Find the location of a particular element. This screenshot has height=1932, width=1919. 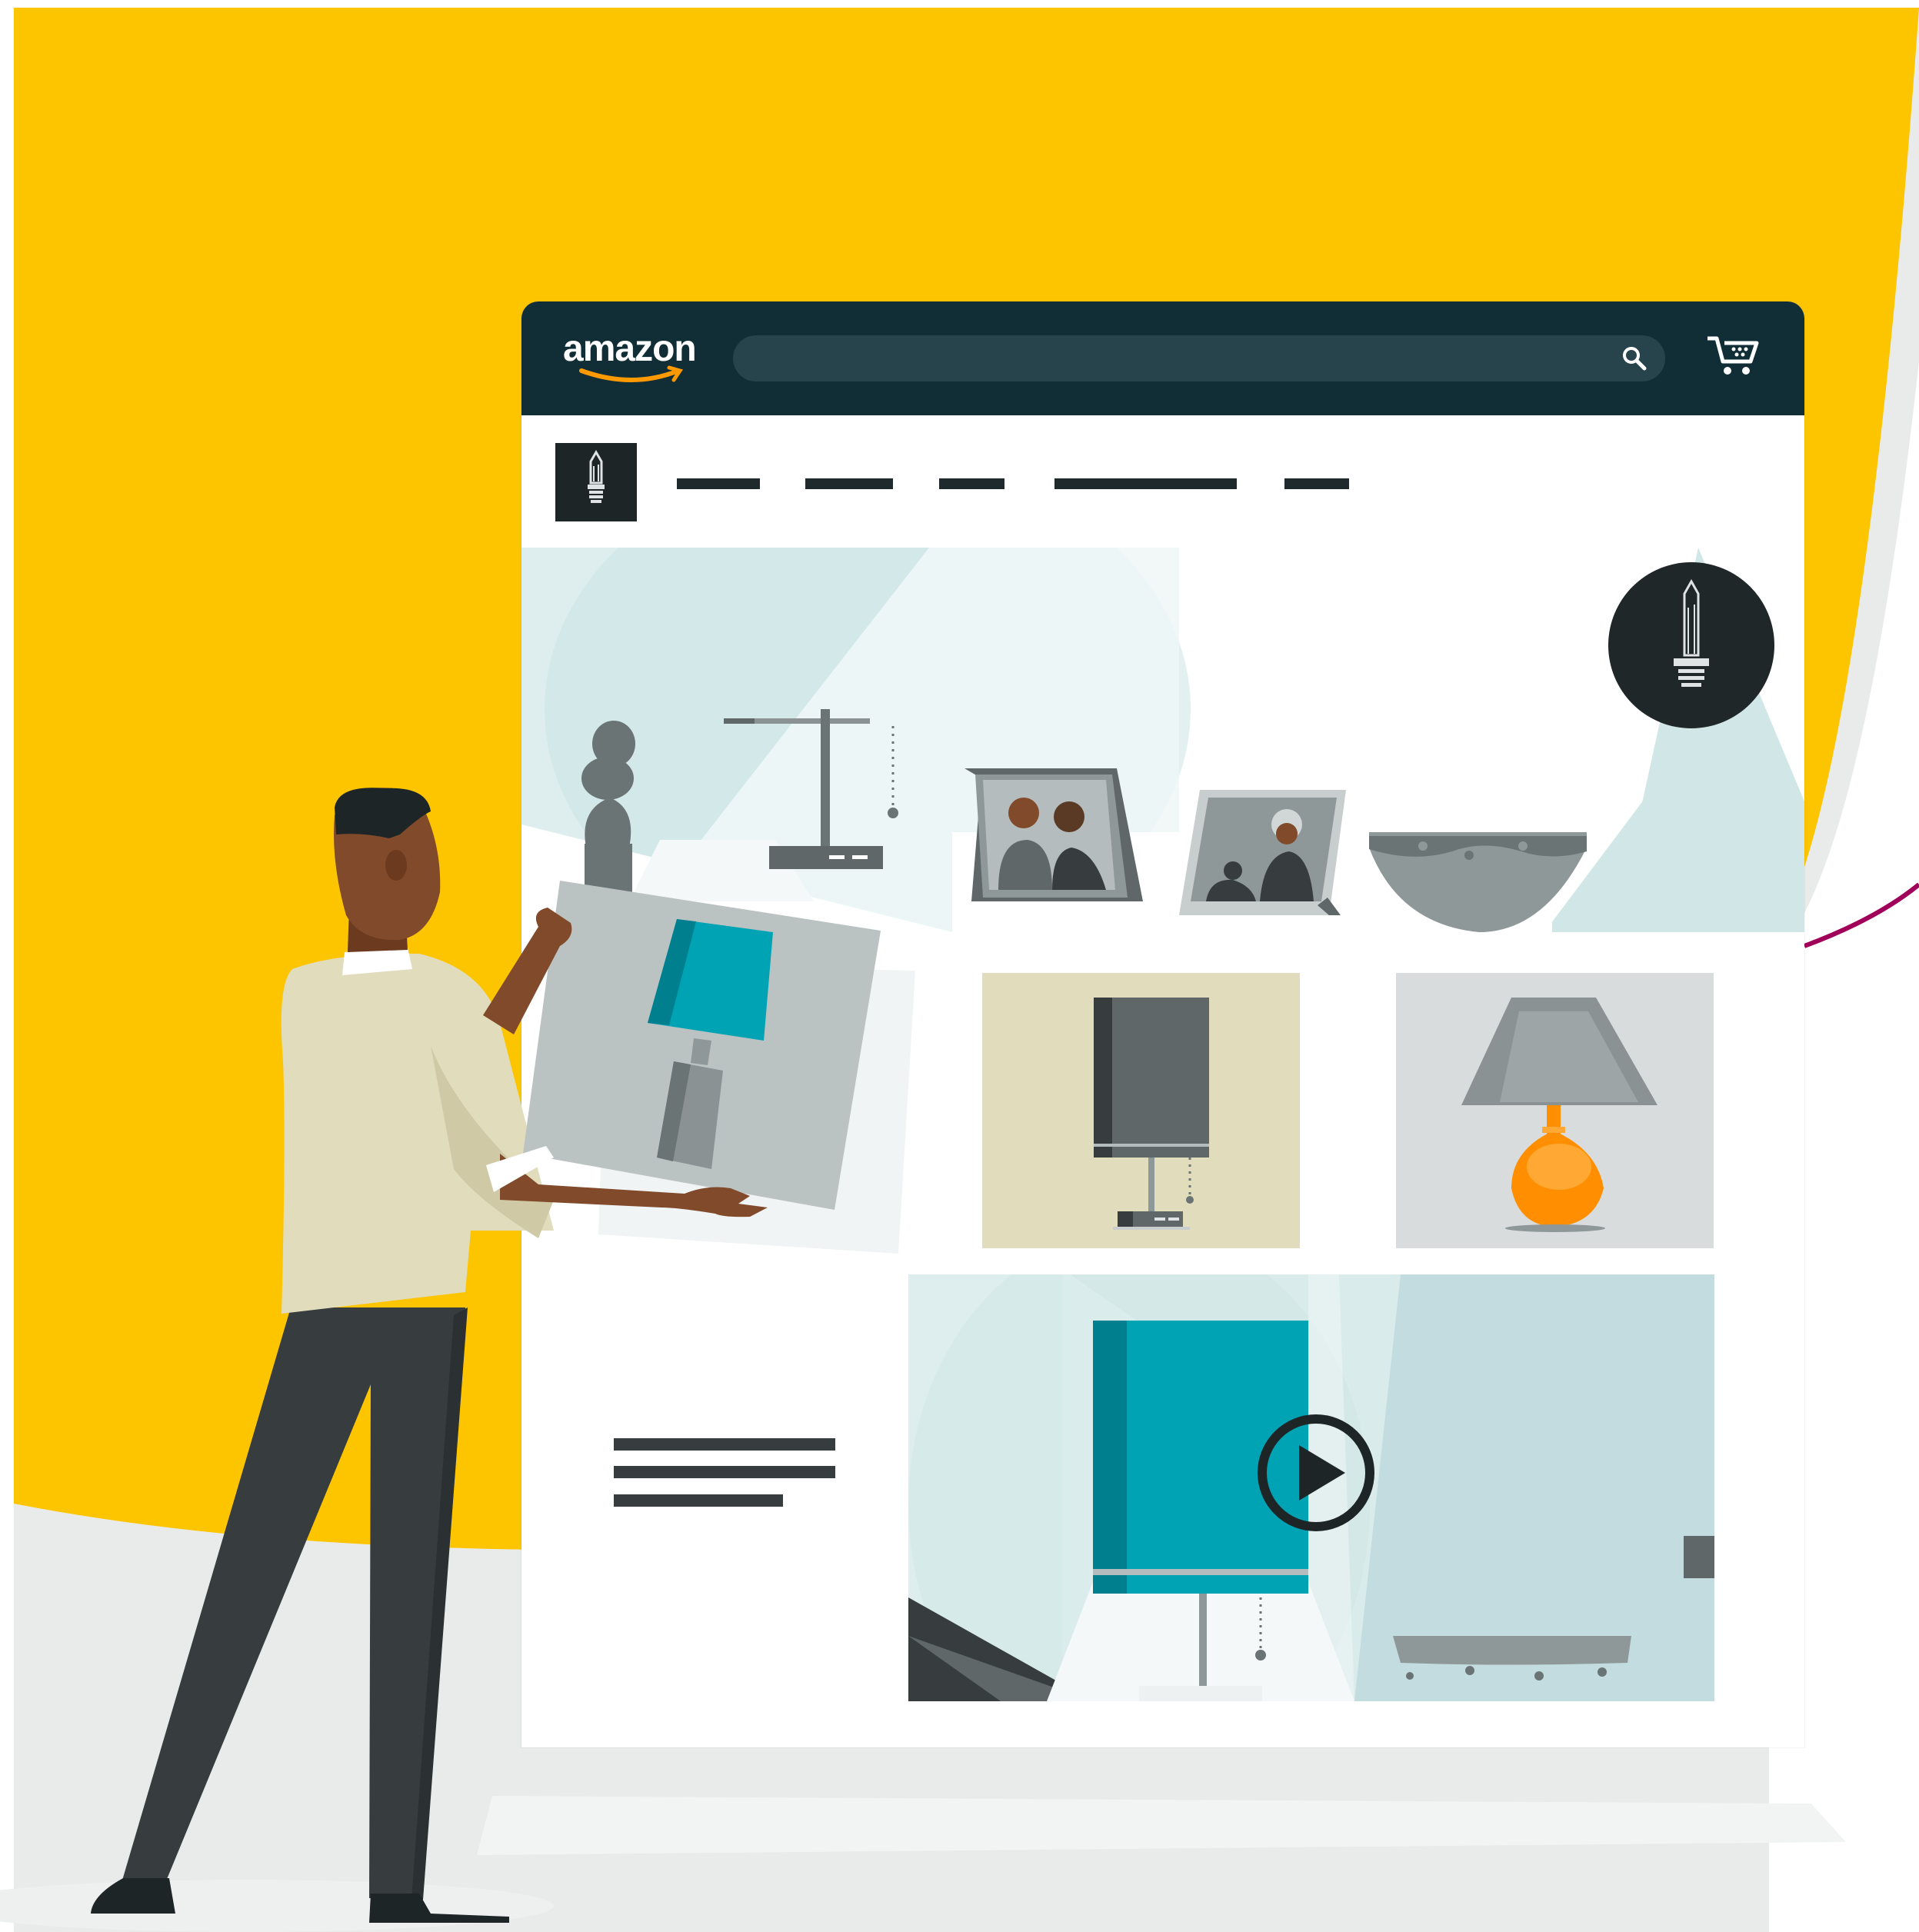

light-bulb-badge is located at coordinates (1691, 645).